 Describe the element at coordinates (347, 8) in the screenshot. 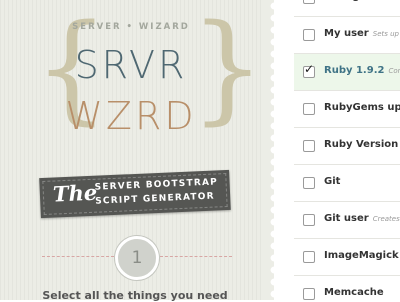

I see `checklist-item: Change host name` at that location.